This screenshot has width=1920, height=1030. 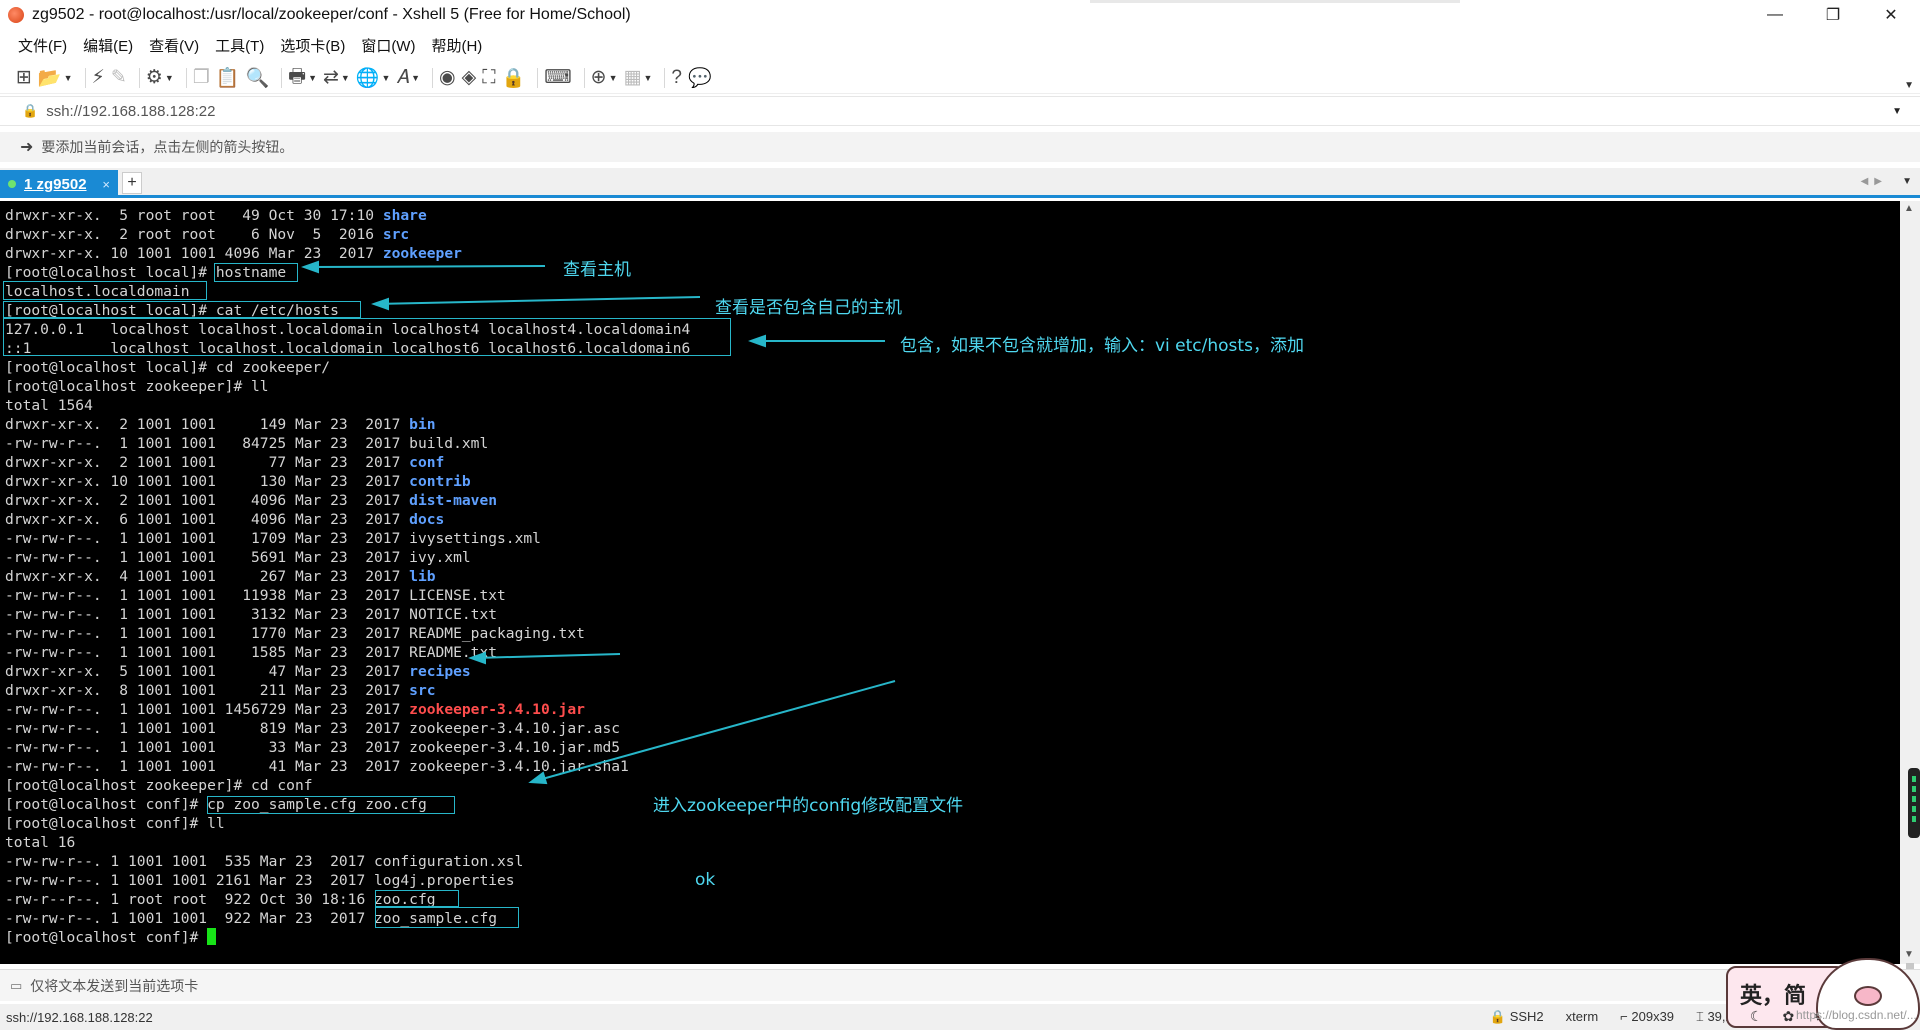 What do you see at coordinates (228, 78) in the screenshot?
I see `paste-icon: 📋` at bounding box center [228, 78].